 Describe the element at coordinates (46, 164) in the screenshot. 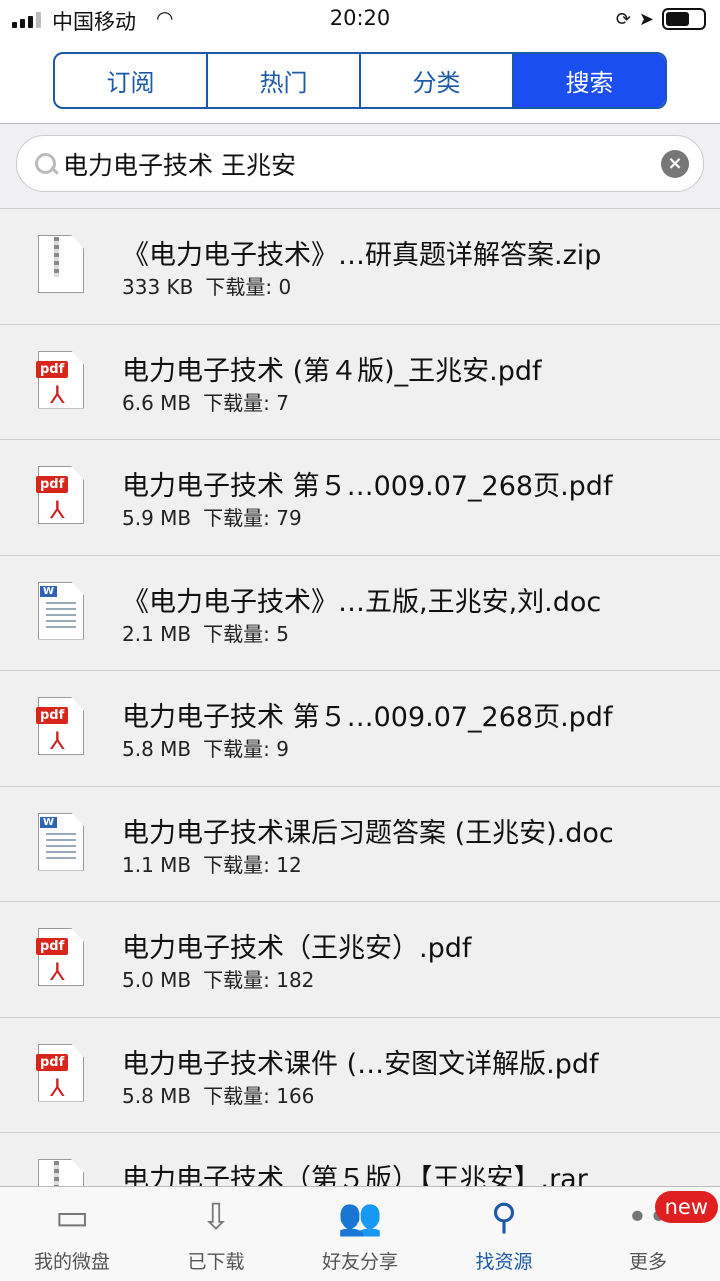

I see `search-icon` at that location.